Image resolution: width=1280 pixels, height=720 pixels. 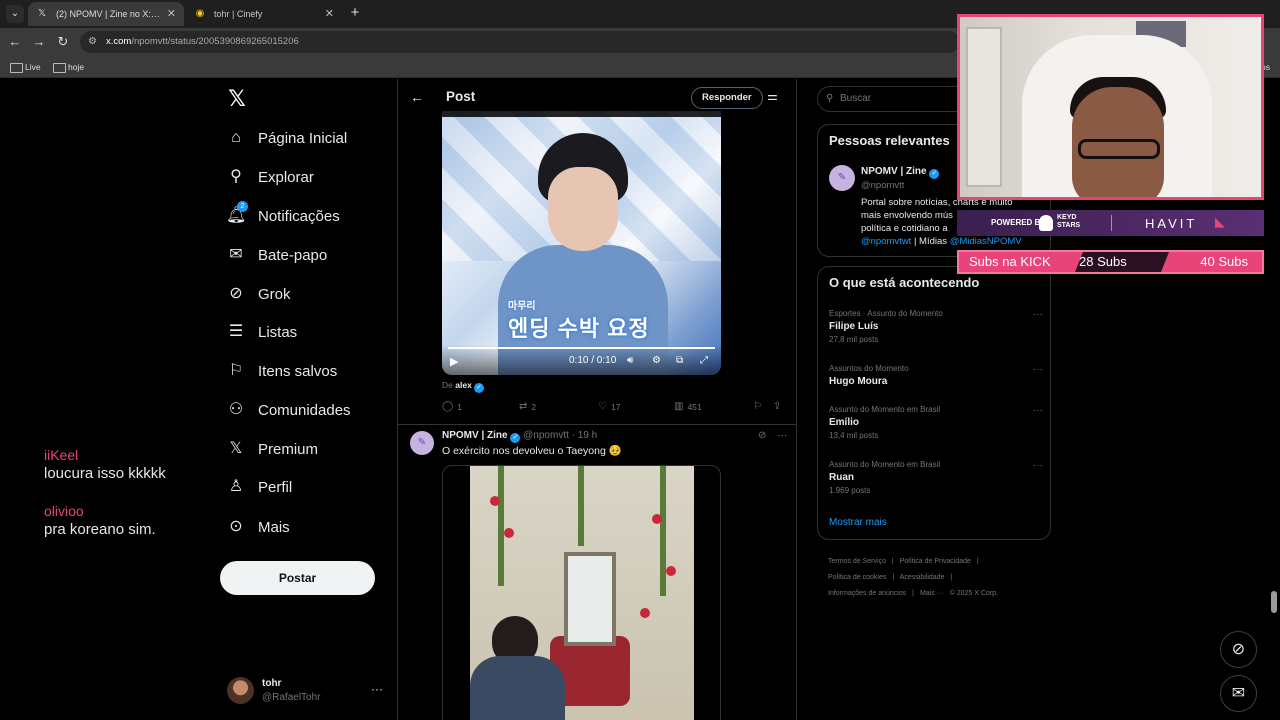 I want to click on bio-link: @npomvtwt, so click(x=886, y=241).